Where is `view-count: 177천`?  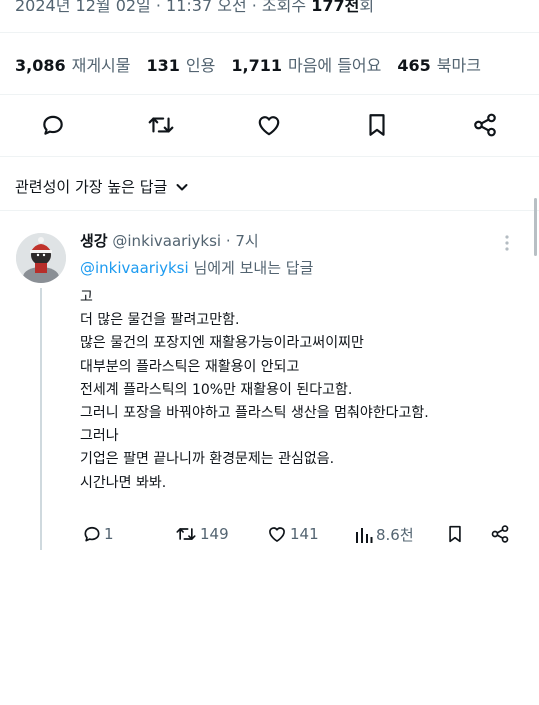 view-count: 177천 is located at coordinates (335, 7).